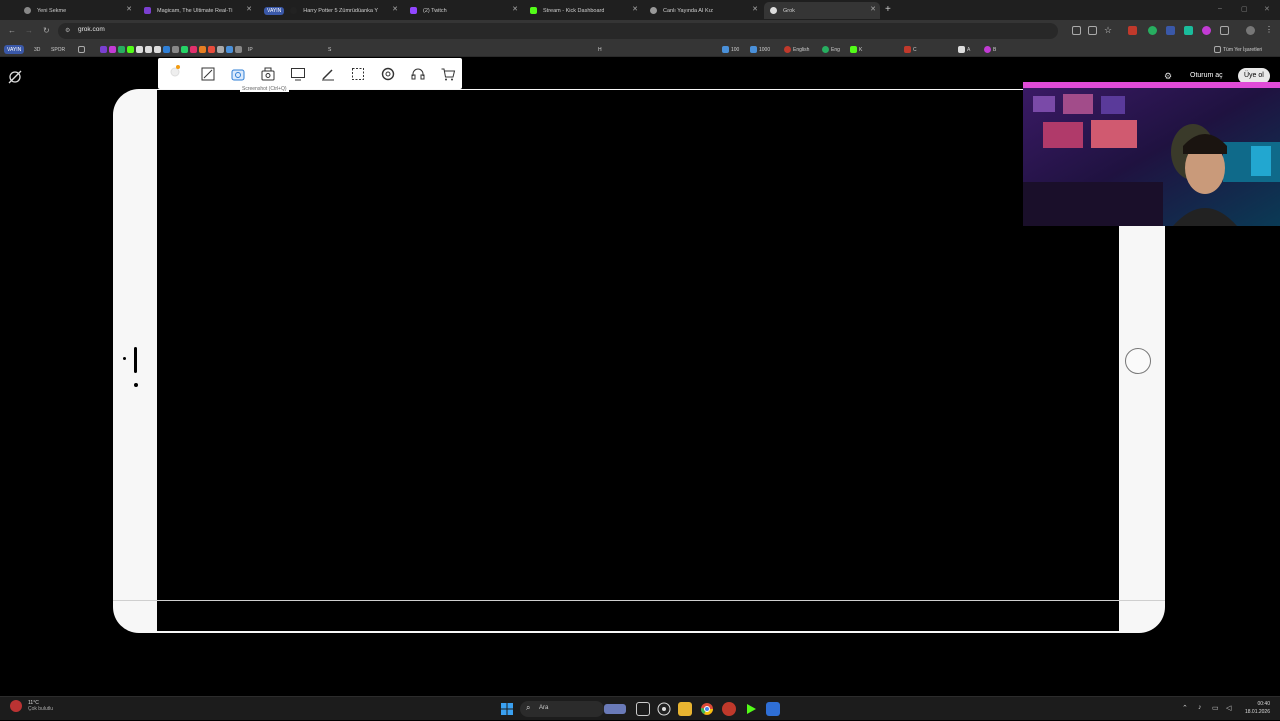 This screenshot has width=1280, height=721. I want to click on back-icon: ←, so click(12, 30).